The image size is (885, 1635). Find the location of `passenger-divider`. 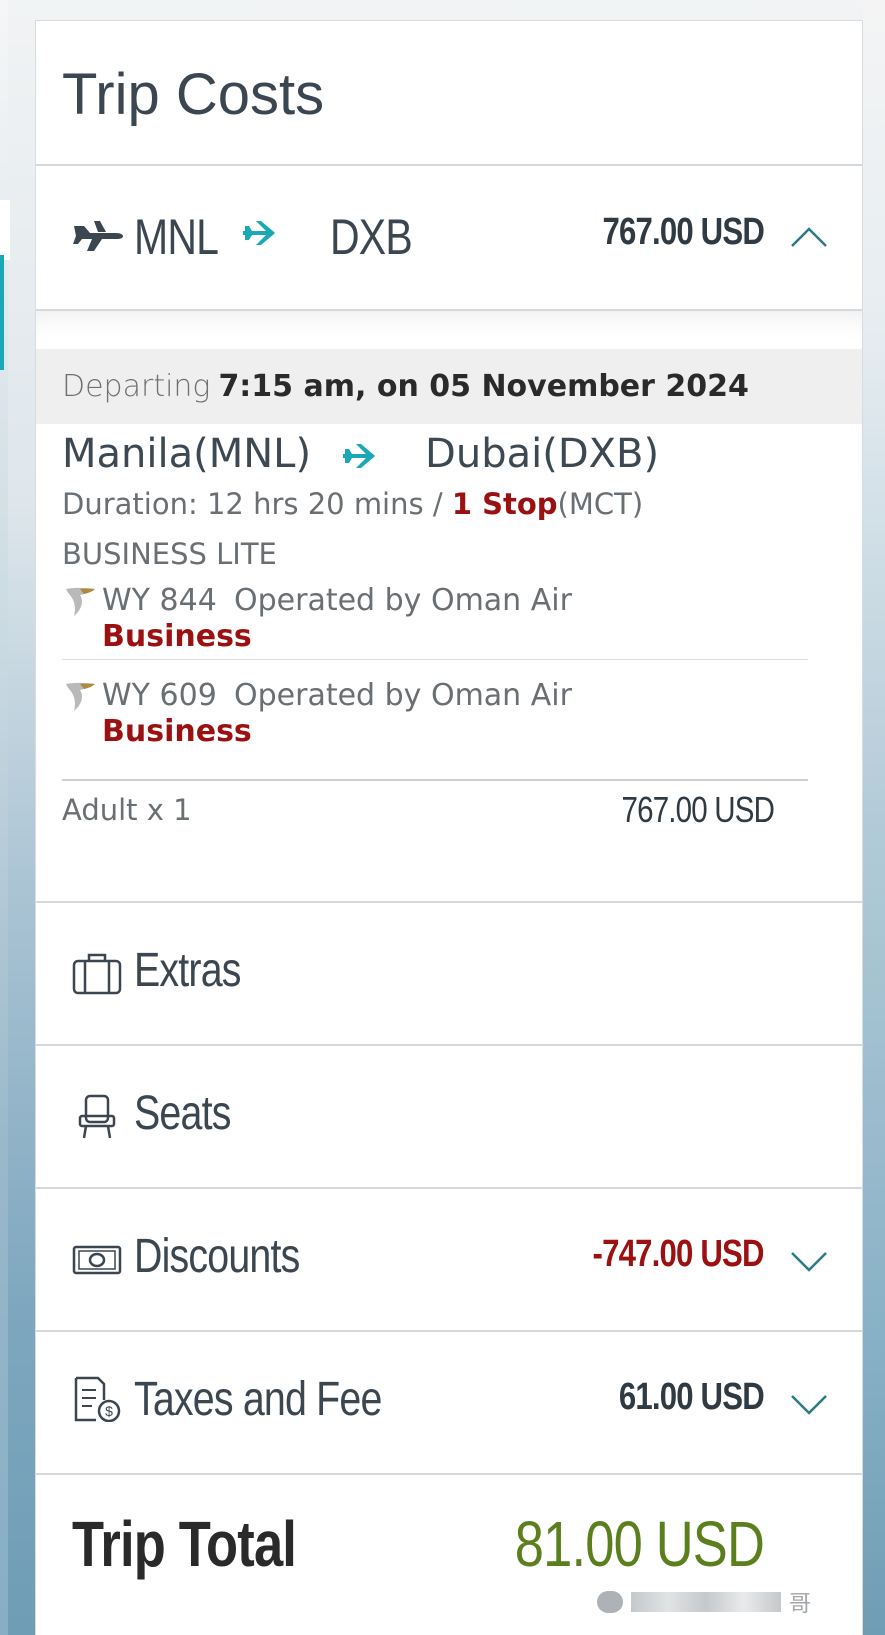

passenger-divider is located at coordinates (435, 780).